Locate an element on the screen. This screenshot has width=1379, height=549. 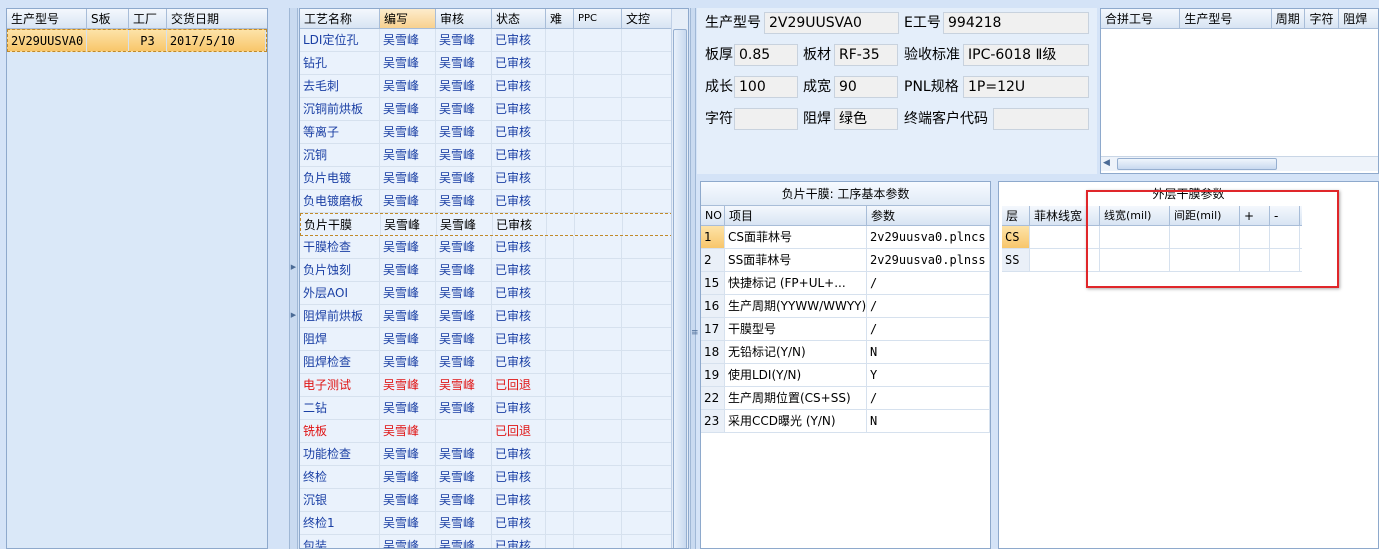
col-header-period: 周期 is located at coordinates (1289, 18).